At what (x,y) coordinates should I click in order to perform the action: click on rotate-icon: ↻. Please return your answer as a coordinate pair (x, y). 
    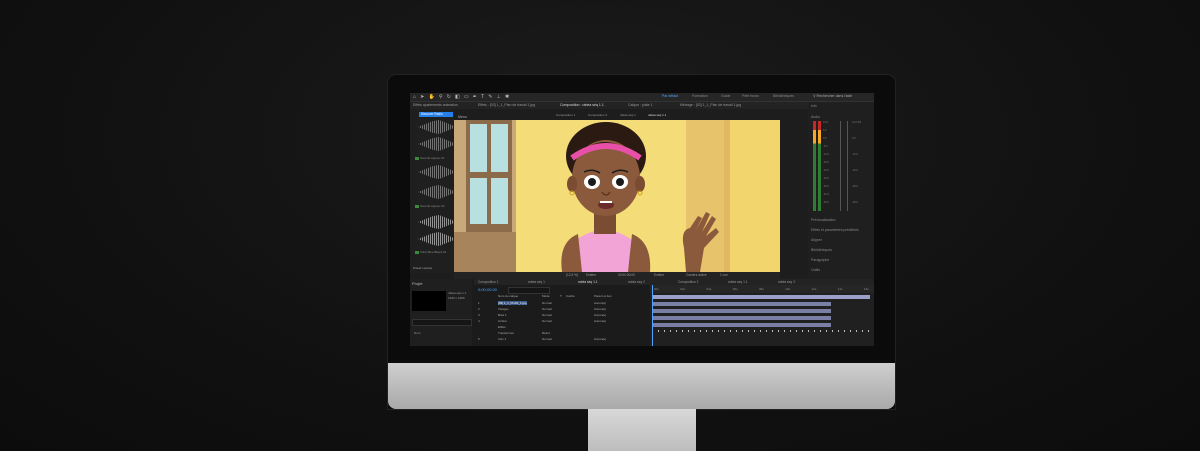
    Looking at the image, I should click on (449, 97).